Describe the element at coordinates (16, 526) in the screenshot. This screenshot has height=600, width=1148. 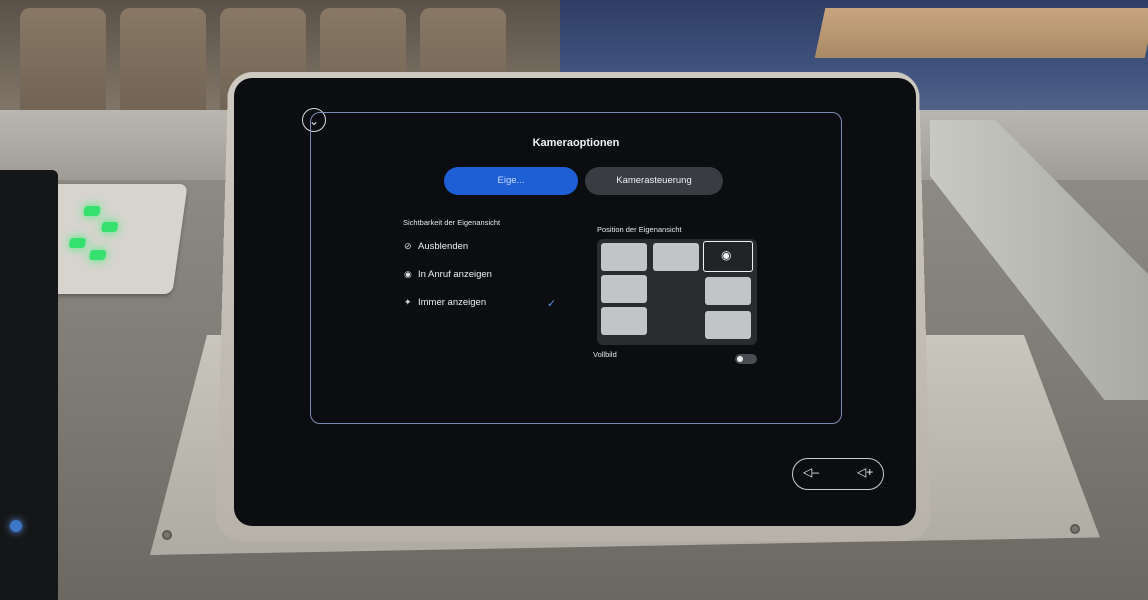
I see `device-indicator-light` at that location.